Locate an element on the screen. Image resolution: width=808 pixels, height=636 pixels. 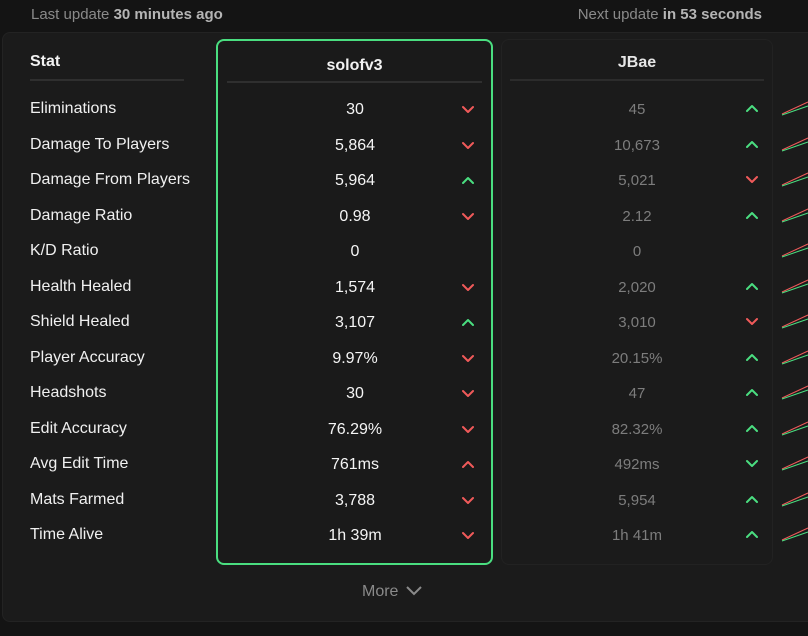
stat-label: Damage To Players is located at coordinates (100, 144).